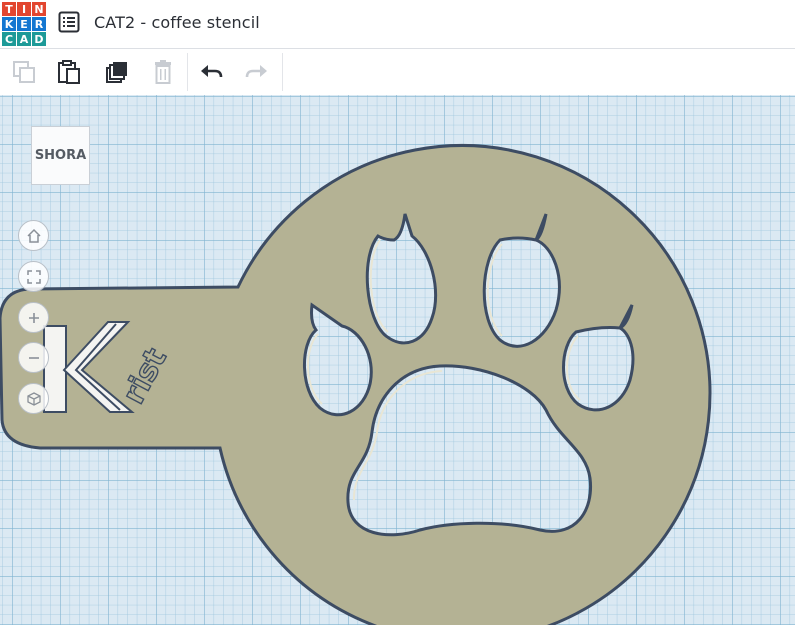 The image size is (795, 625). Describe the element at coordinates (9, 39) in the screenshot. I see `logo-letter: C` at that location.